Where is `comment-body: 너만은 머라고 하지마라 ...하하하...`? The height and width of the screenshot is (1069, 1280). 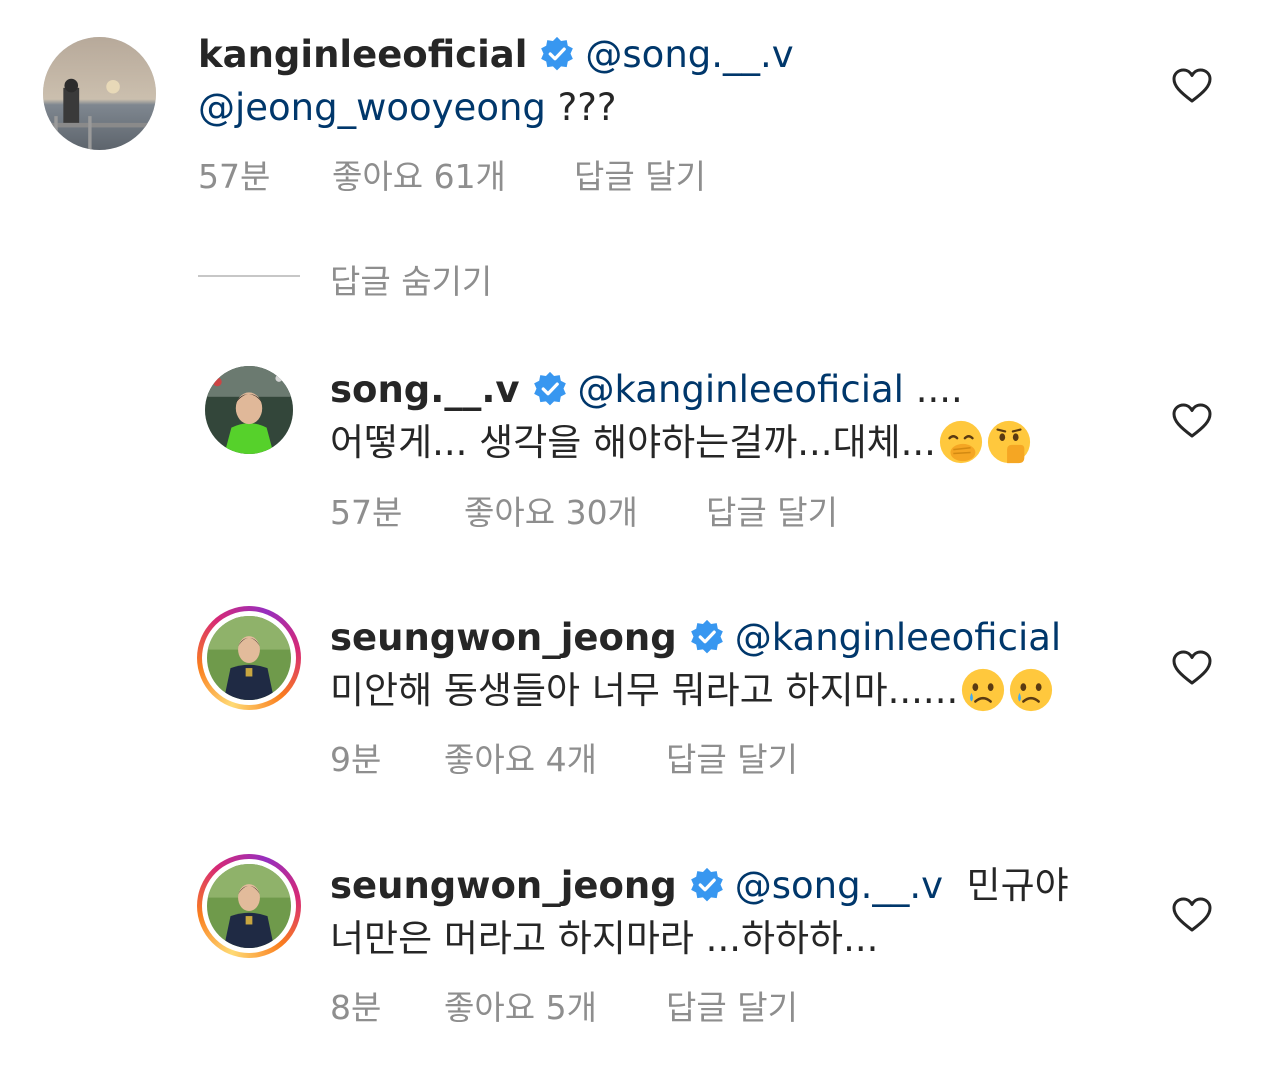 comment-body: 너만은 머라고 하지마라 ...하하하... is located at coordinates (604, 938).